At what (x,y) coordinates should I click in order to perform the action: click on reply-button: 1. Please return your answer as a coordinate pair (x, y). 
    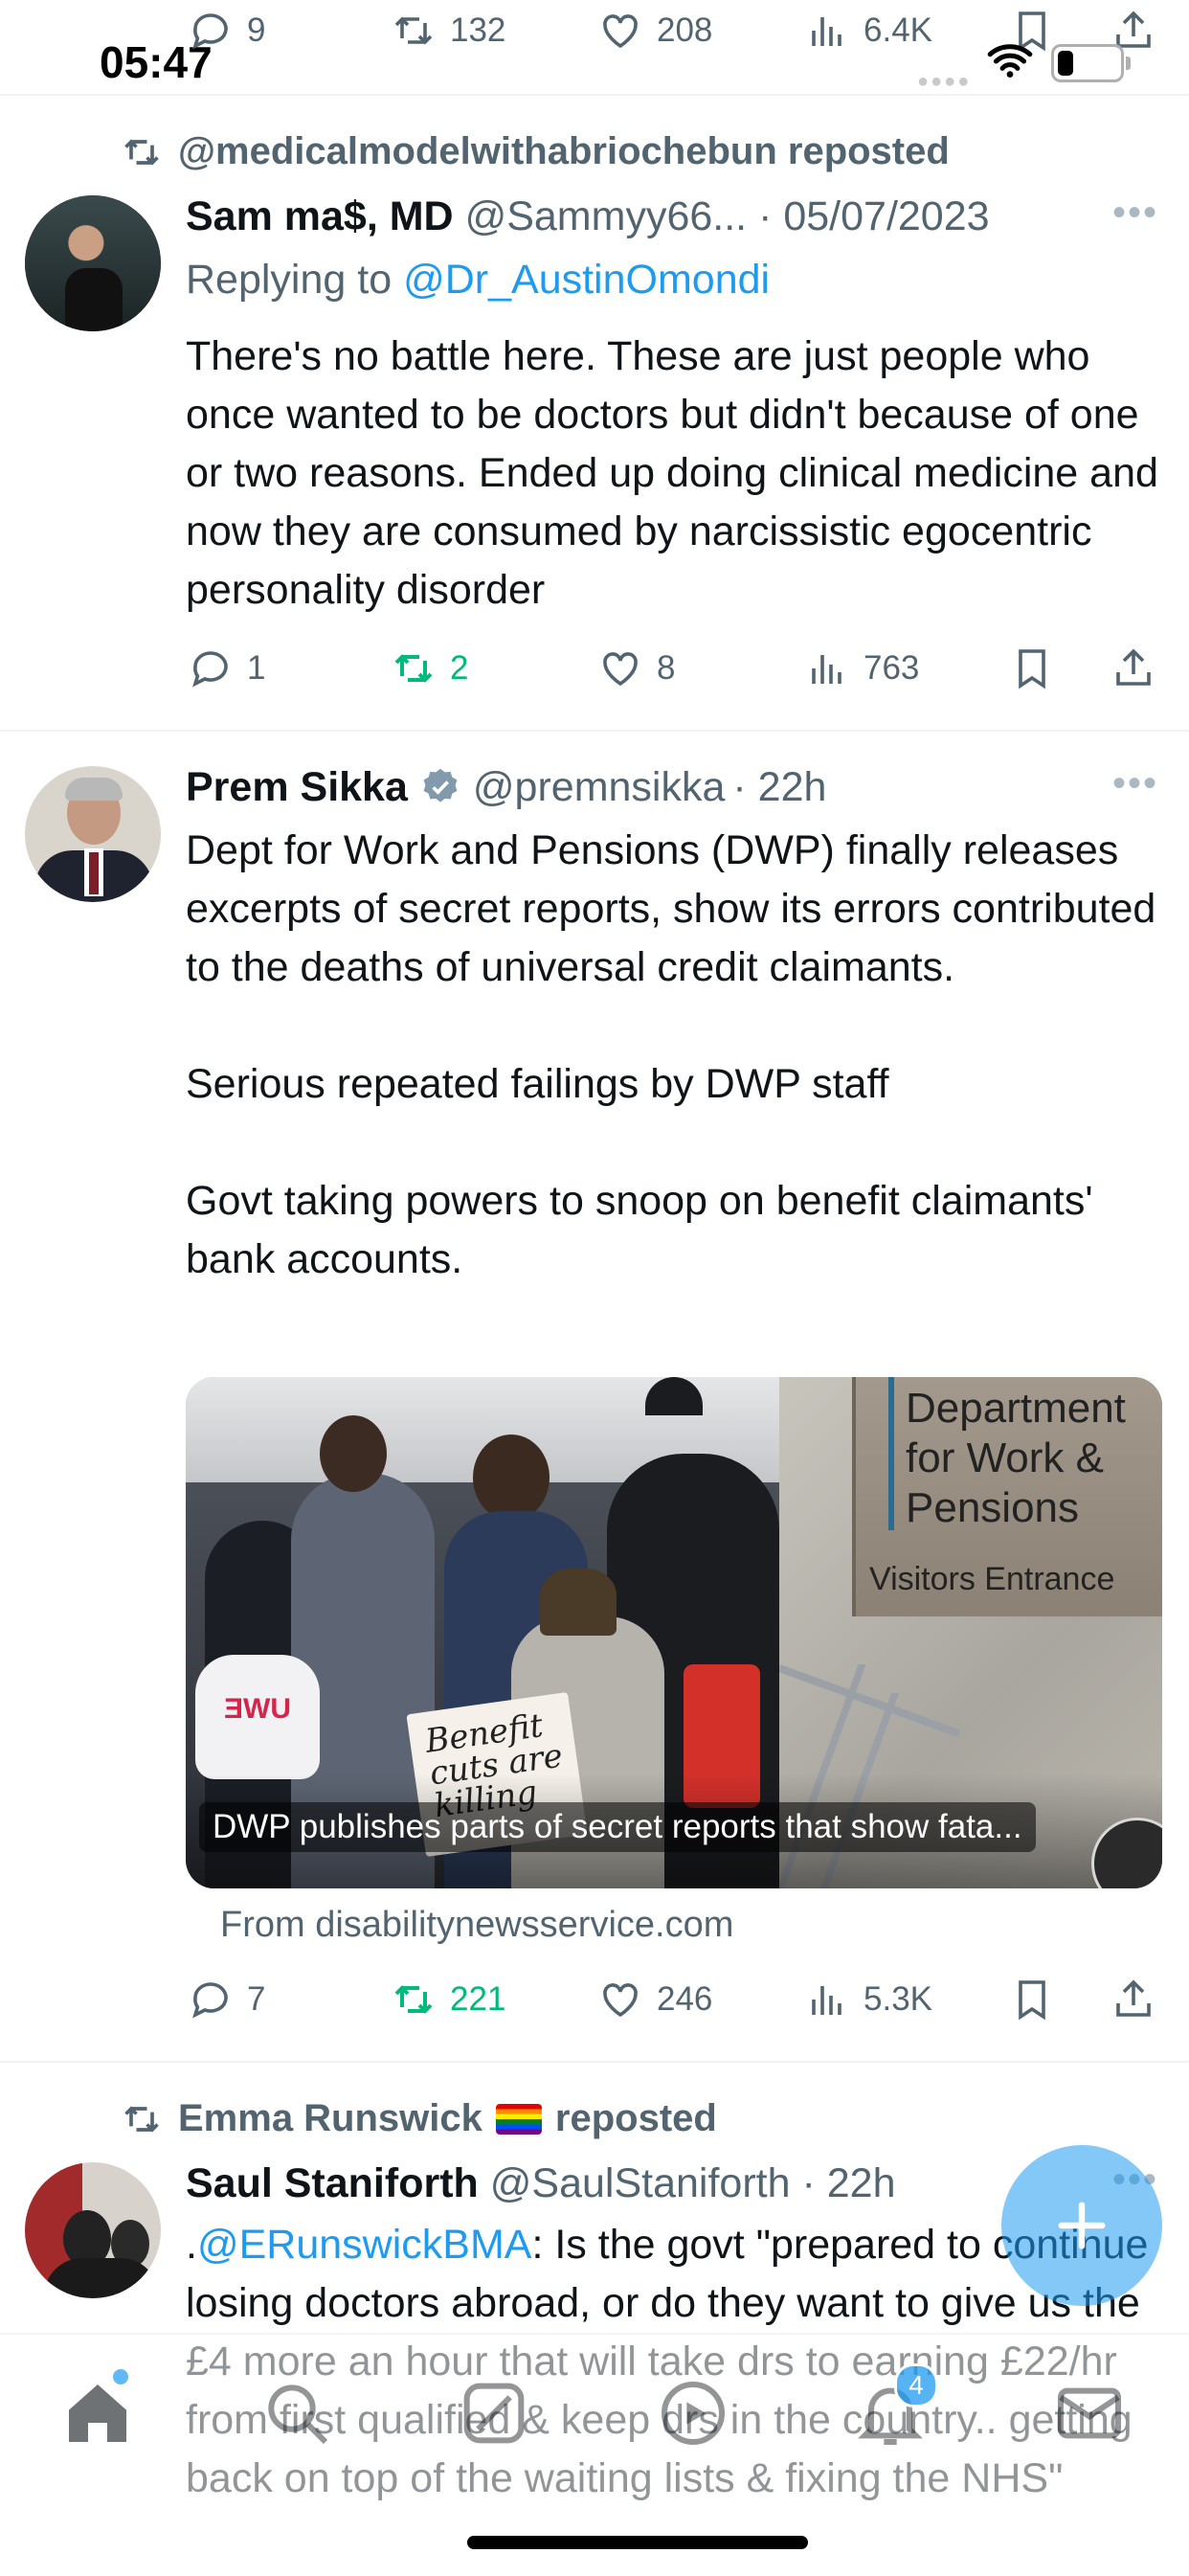
    Looking at the image, I should click on (226, 668).